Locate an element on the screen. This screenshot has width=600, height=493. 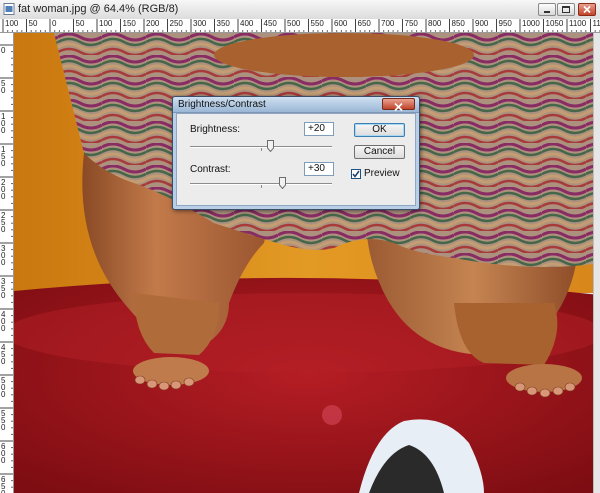
ruler-label: 4 5 0 is located at coordinates (3, 354).